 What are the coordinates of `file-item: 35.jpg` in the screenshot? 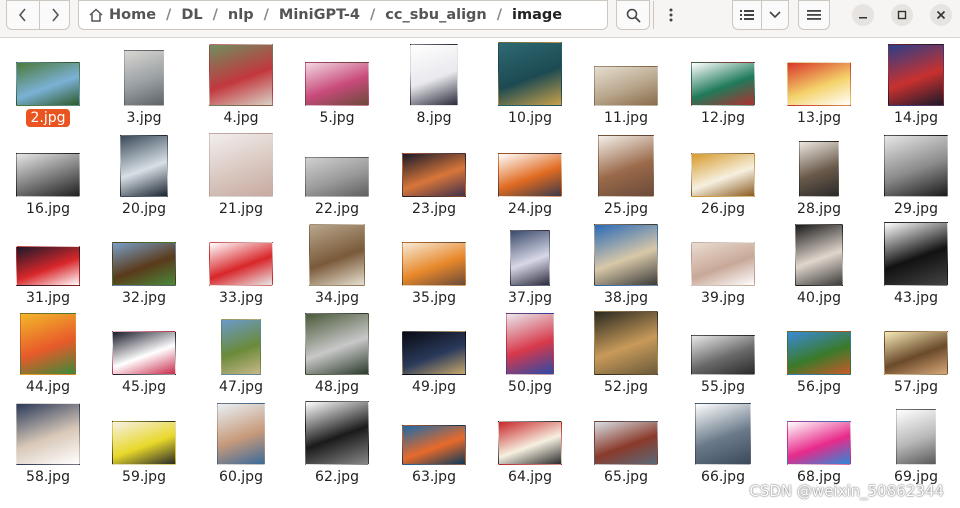 It's located at (434, 267).